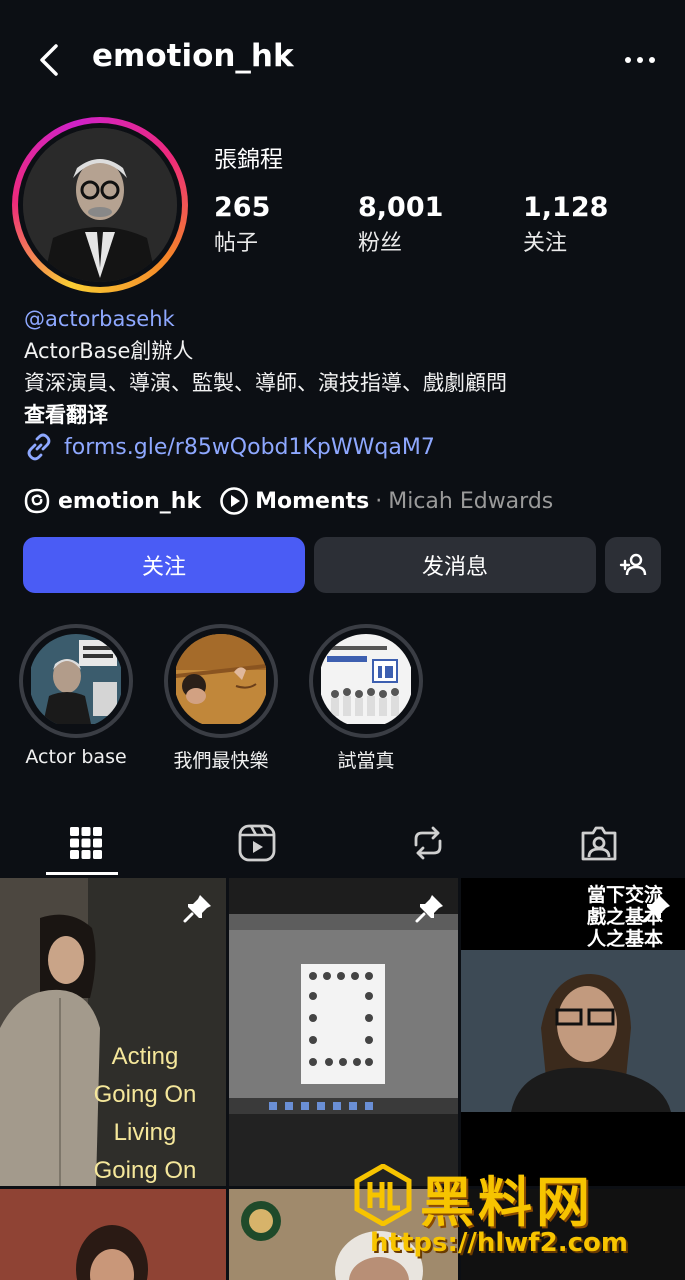 Image resolution: width=685 pixels, height=1280 pixels. I want to click on highlight-label: Actor base, so click(76, 757).